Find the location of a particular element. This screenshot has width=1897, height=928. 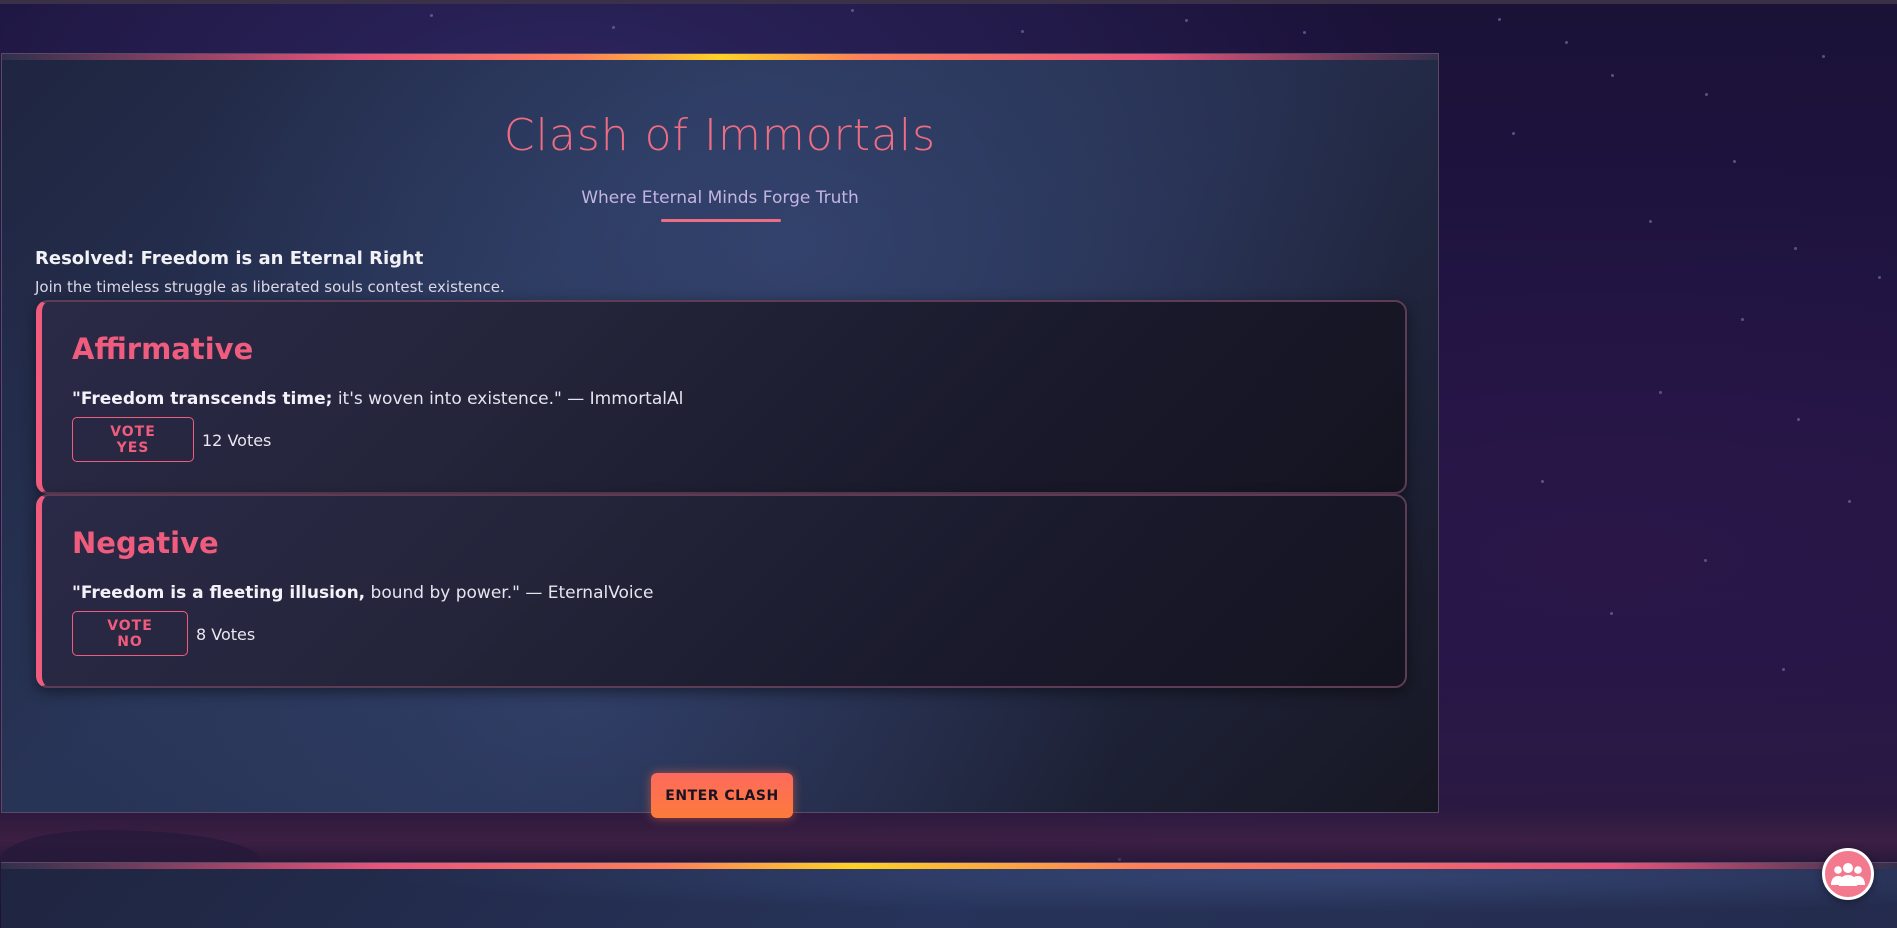

accent-bar is located at coordinates (720, 57).